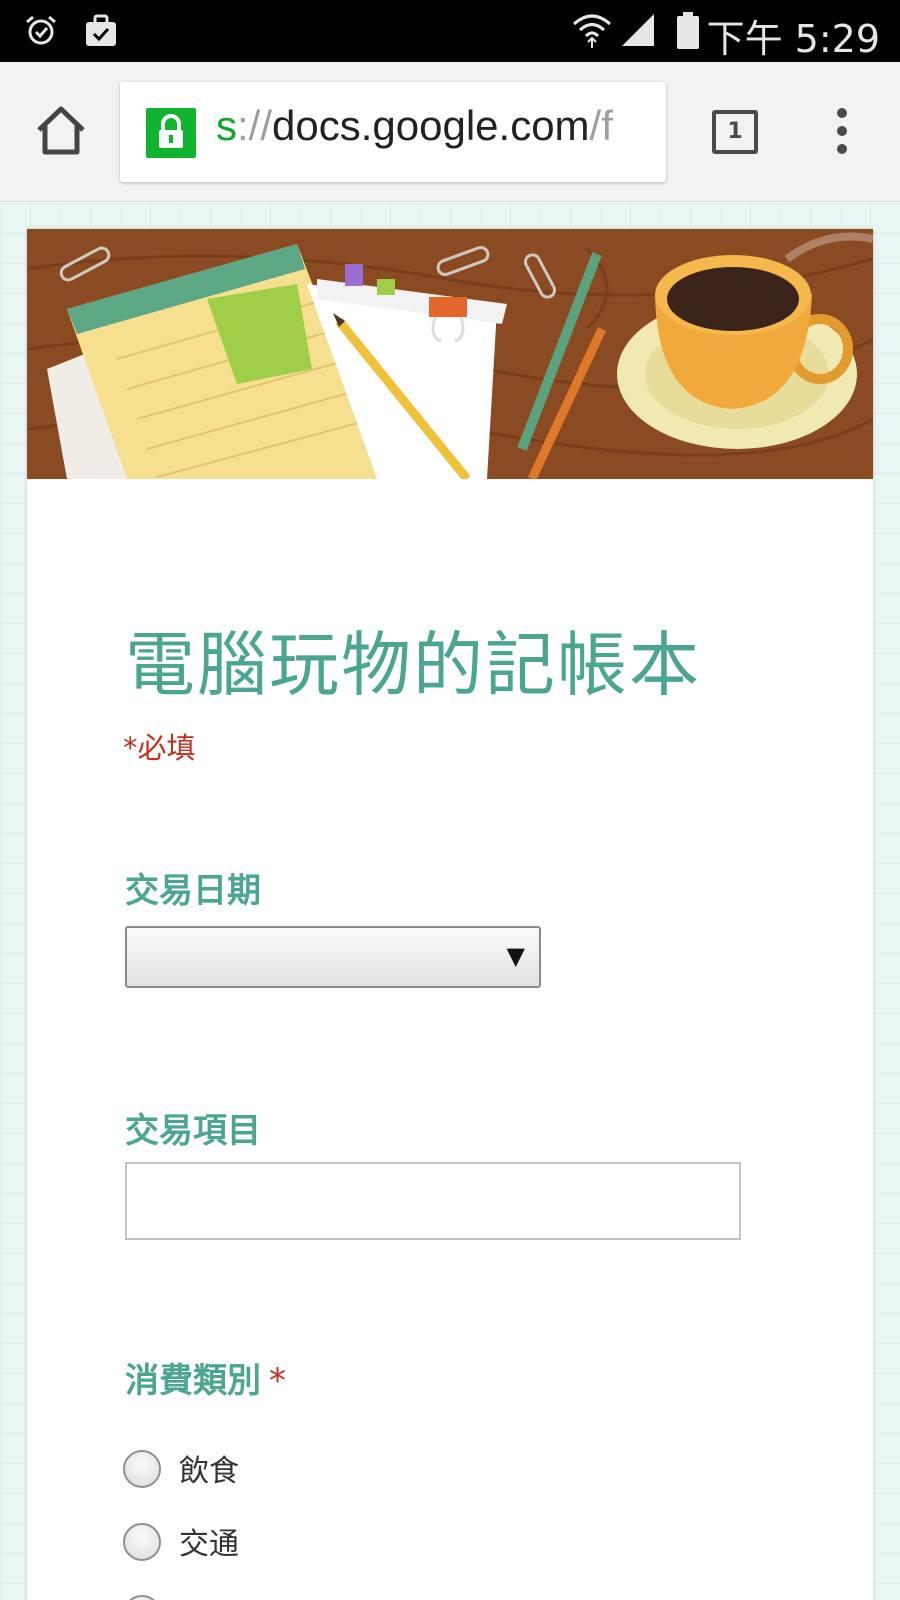  I want to click on radio-option-label: 娛樂, so click(209, 1595).